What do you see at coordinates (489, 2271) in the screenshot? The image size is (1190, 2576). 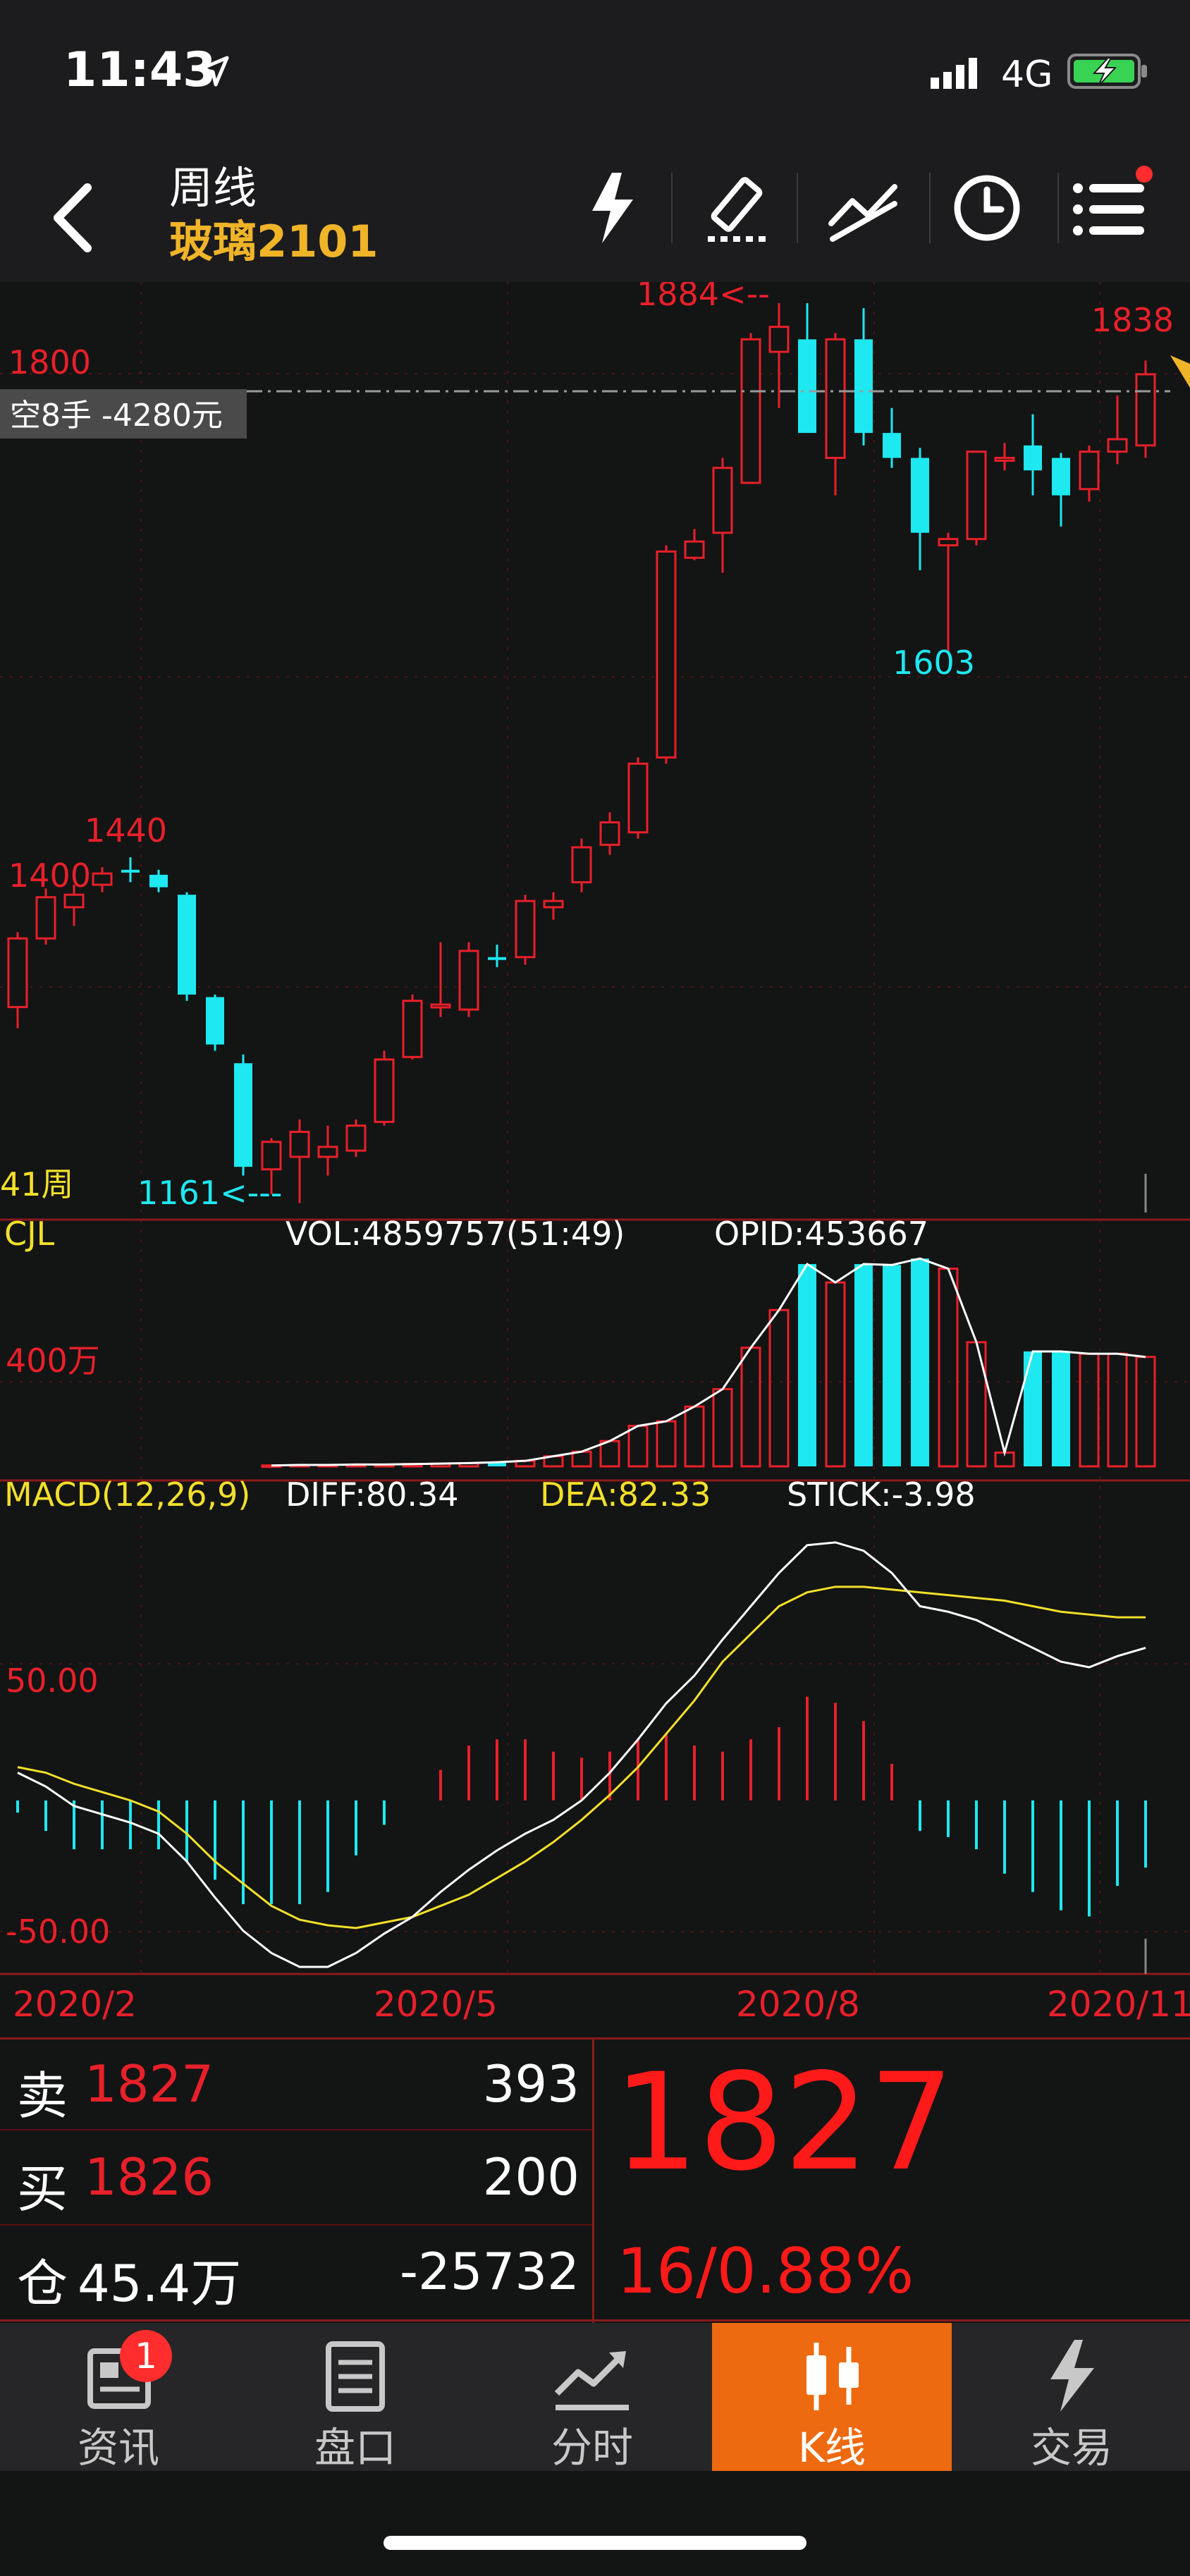 I see `open-interest-change: -25732` at bounding box center [489, 2271].